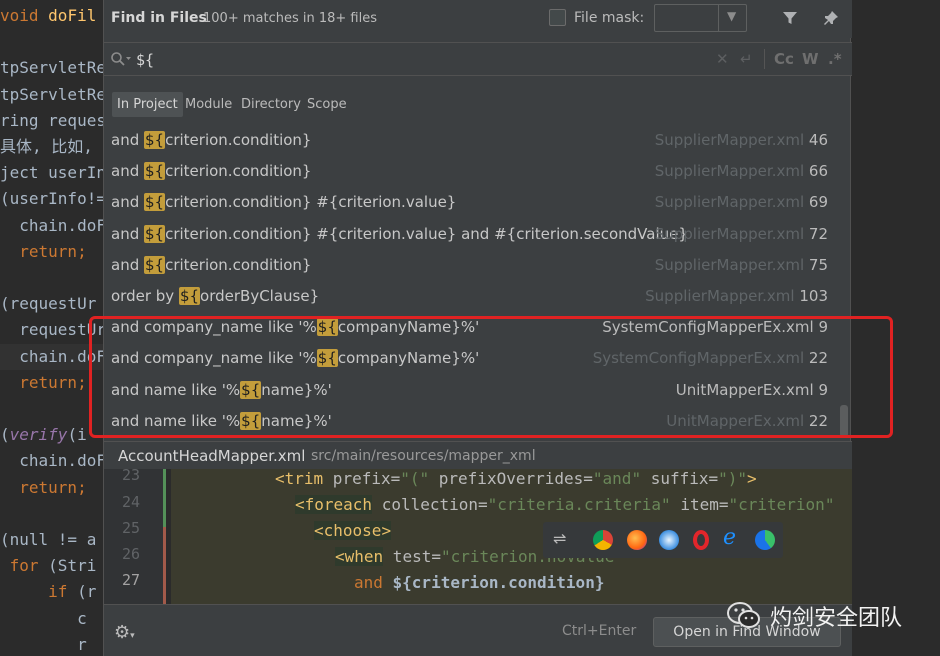 The height and width of the screenshot is (656, 940). I want to click on background-code-line: ring reques, so click(53, 120).